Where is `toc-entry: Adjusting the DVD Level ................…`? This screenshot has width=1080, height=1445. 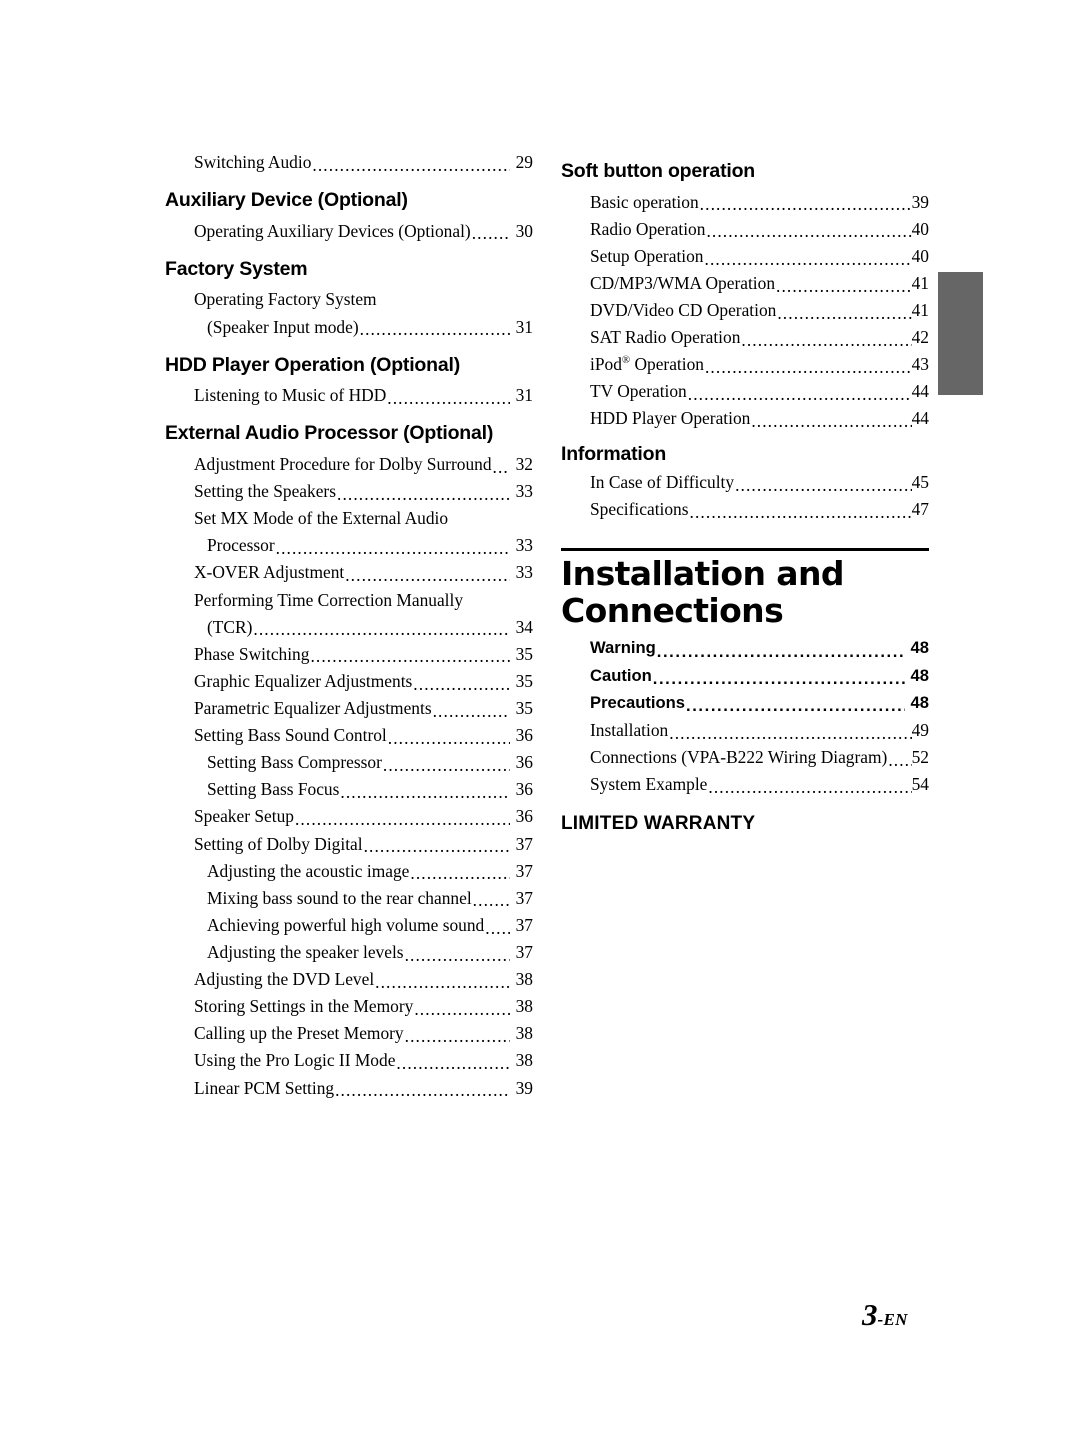
toc-entry: Adjusting the DVD Level ................… is located at coordinates (363, 979).